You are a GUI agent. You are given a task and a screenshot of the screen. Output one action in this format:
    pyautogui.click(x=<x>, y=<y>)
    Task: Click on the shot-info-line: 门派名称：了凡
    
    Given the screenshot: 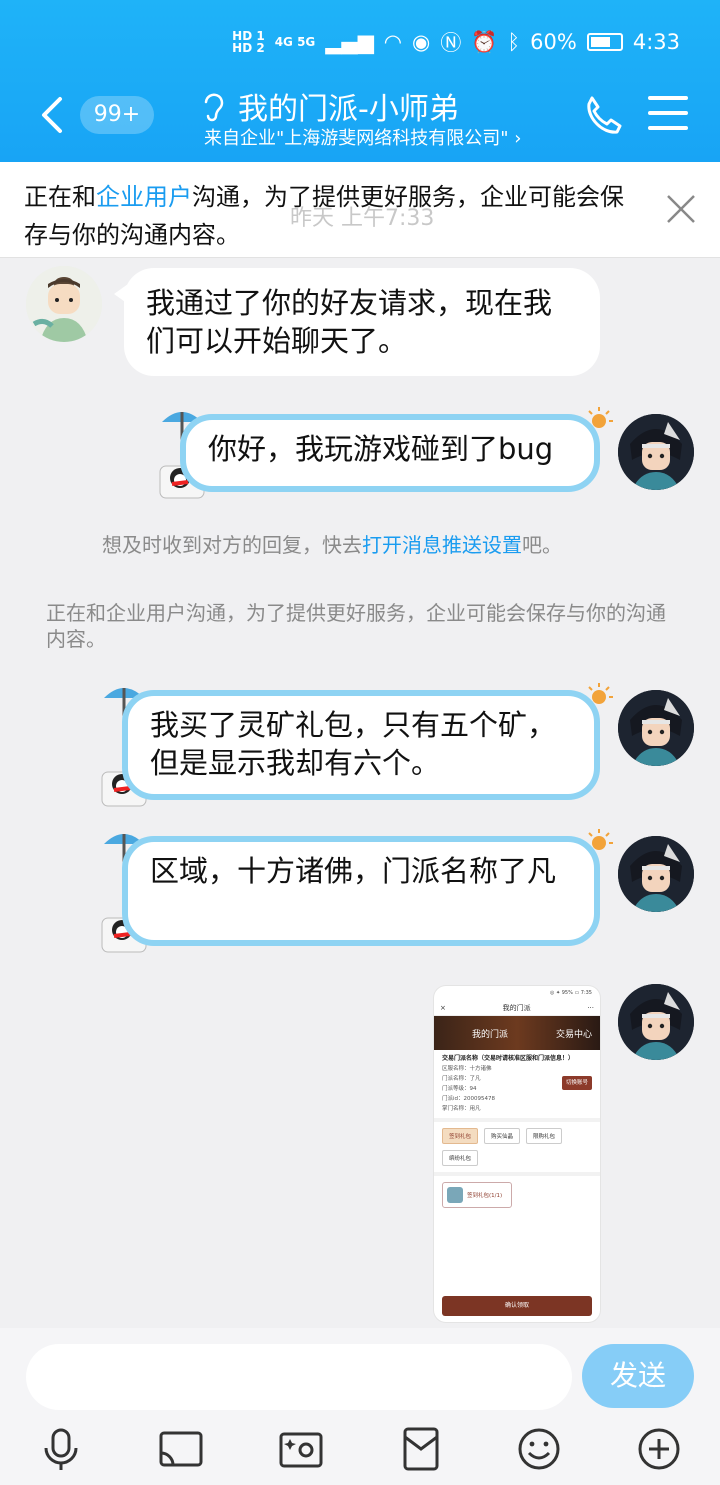 What is the action you would take?
    pyautogui.click(x=461, y=1079)
    